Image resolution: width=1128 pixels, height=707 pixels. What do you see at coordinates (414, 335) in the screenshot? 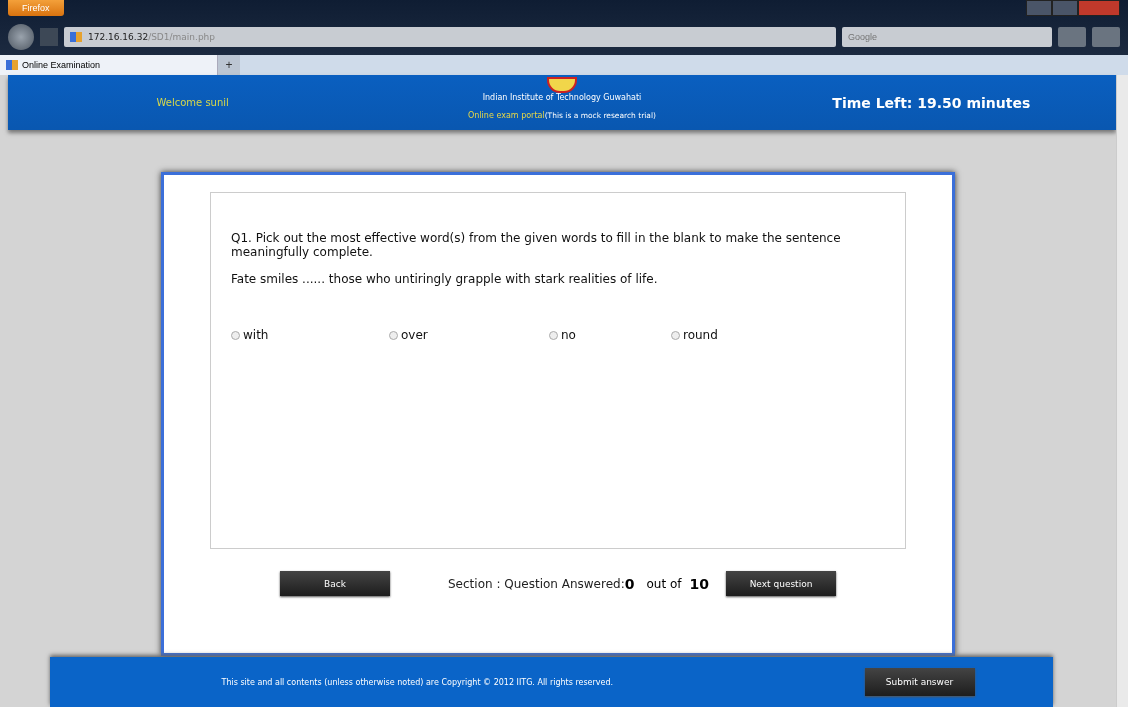
I see `option-label: over` at bounding box center [414, 335].